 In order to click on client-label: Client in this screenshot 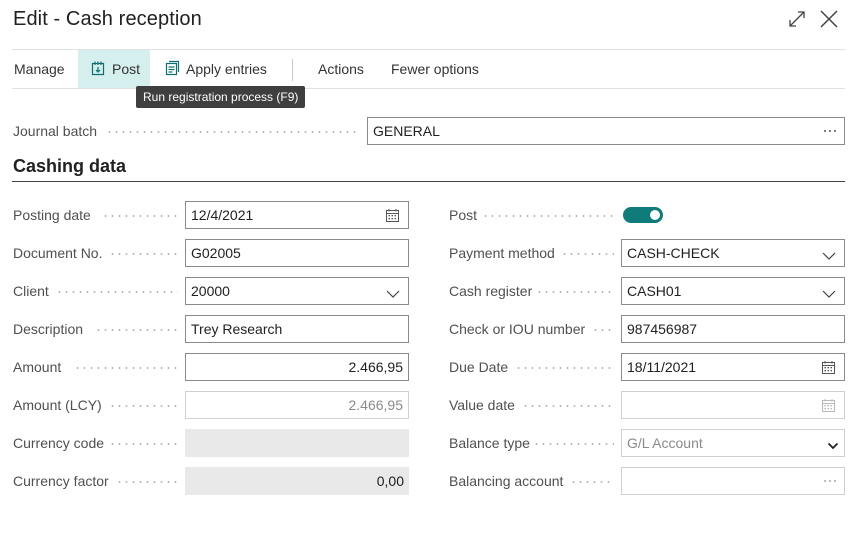, I will do `click(31, 291)`.